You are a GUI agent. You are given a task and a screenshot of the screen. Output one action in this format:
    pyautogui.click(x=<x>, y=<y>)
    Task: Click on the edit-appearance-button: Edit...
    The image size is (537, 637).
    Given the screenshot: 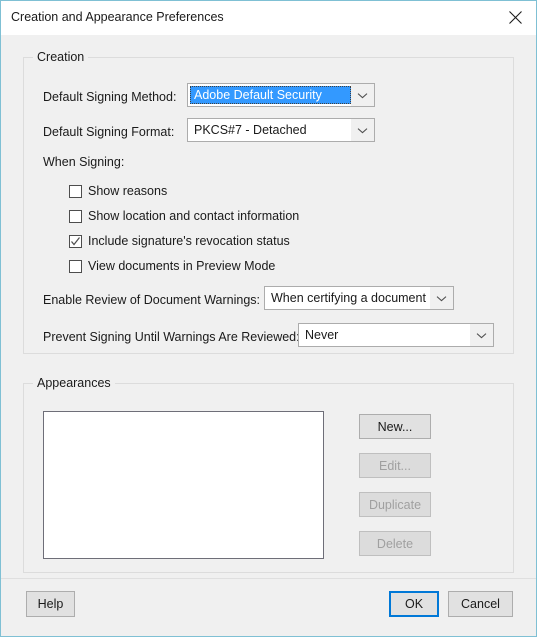 What is the action you would take?
    pyautogui.click(x=395, y=465)
    